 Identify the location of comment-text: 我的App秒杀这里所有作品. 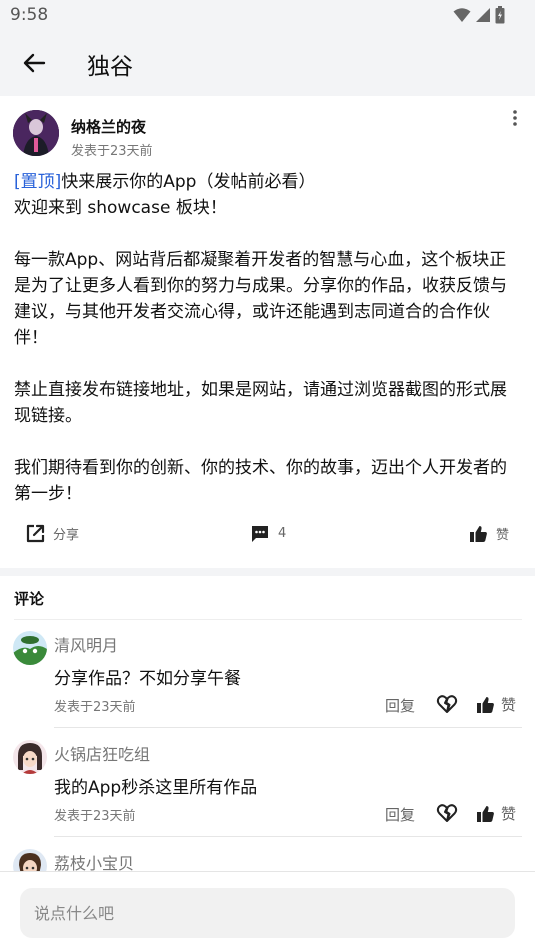
(156, 788).